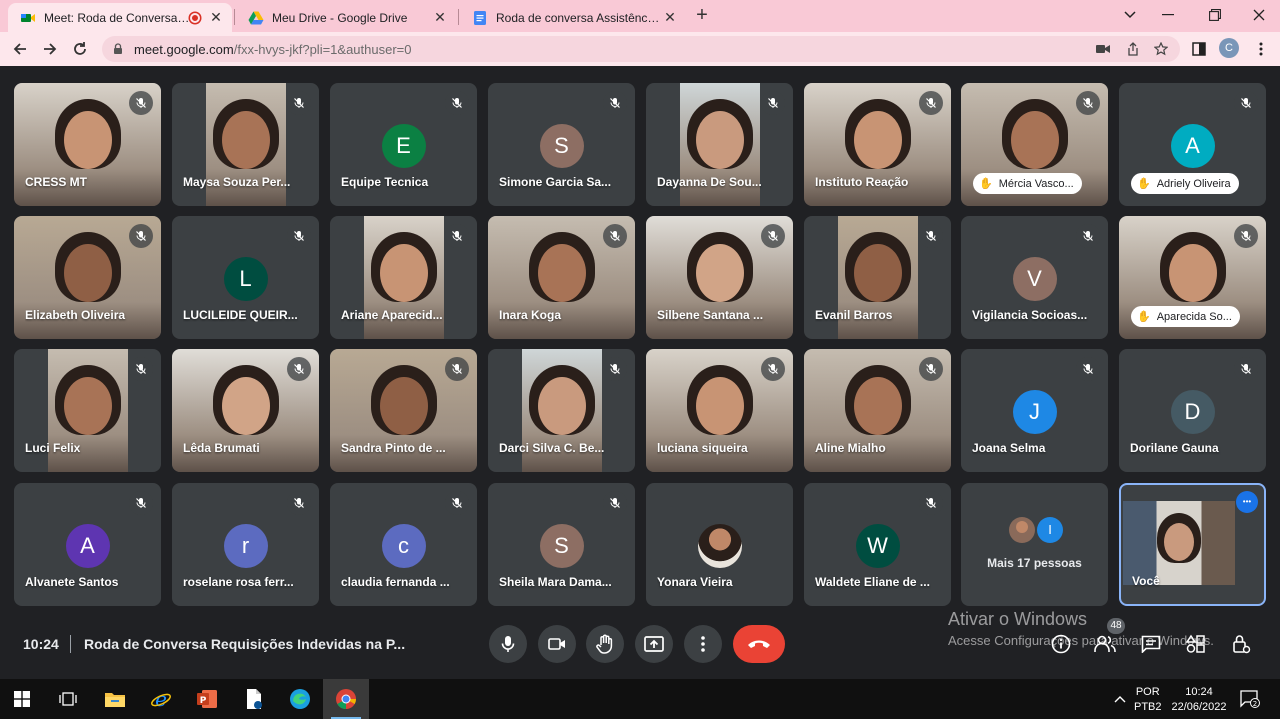  Describe the element at coordinates (1229, 48) in the screenshot. I see `profile-avatar: C` at that location.